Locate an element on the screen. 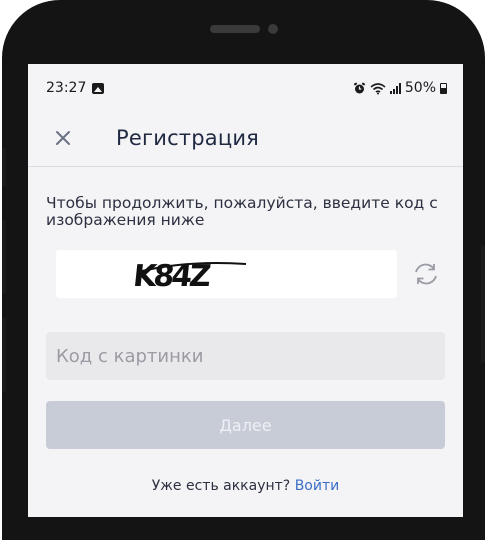 Image resolution: width=487 pixels, height=540 pixels. login-link: Войти is located at coordinates (317, 486).